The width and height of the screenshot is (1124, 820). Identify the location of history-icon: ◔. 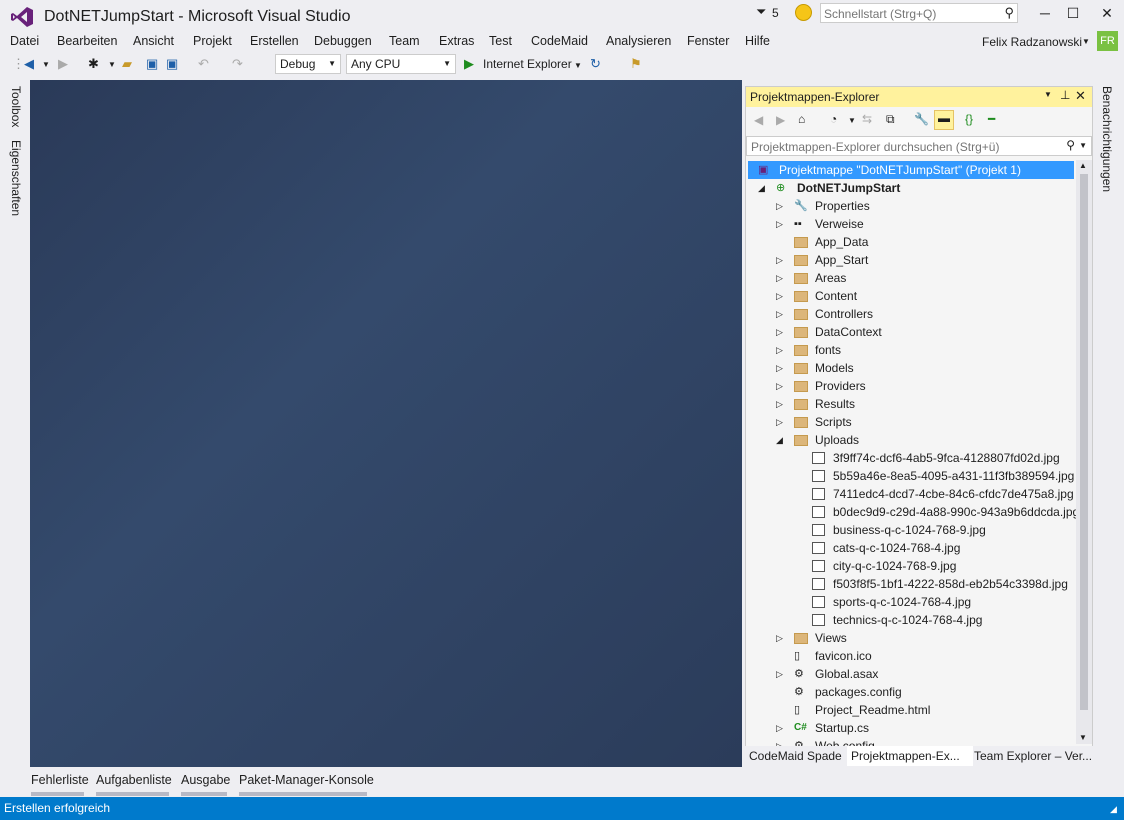
(833, 119).